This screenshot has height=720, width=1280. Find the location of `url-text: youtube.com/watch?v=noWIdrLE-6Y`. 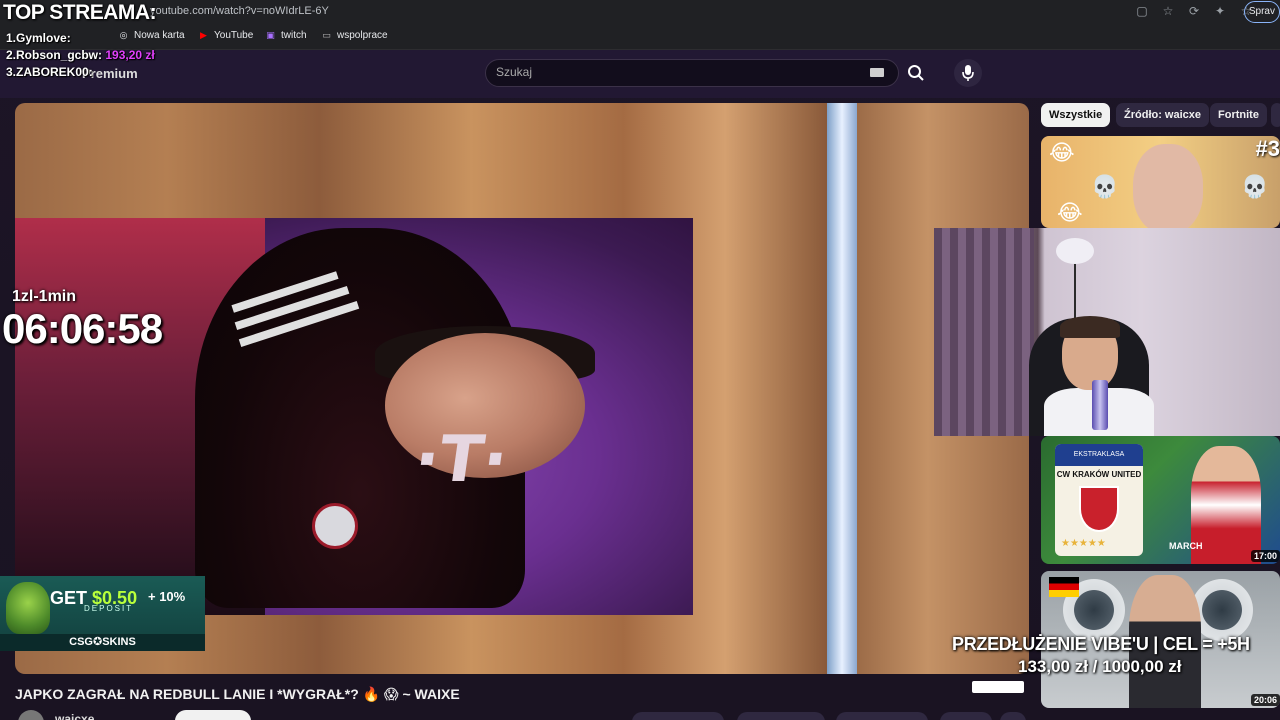

url-text: youtube.com/watch?v=noWIdrLE-6Y is located at coordinates (239, 11).